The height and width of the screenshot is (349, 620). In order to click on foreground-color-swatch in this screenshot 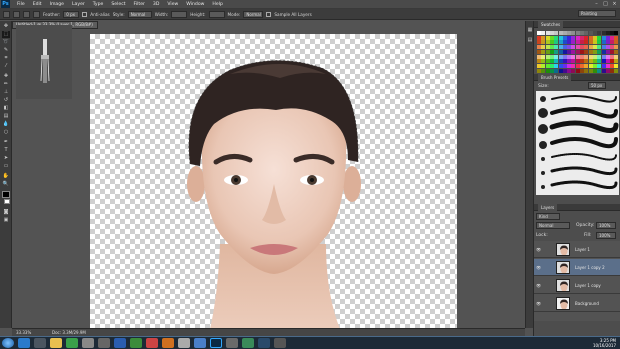, I will do `click(6, 194)`.